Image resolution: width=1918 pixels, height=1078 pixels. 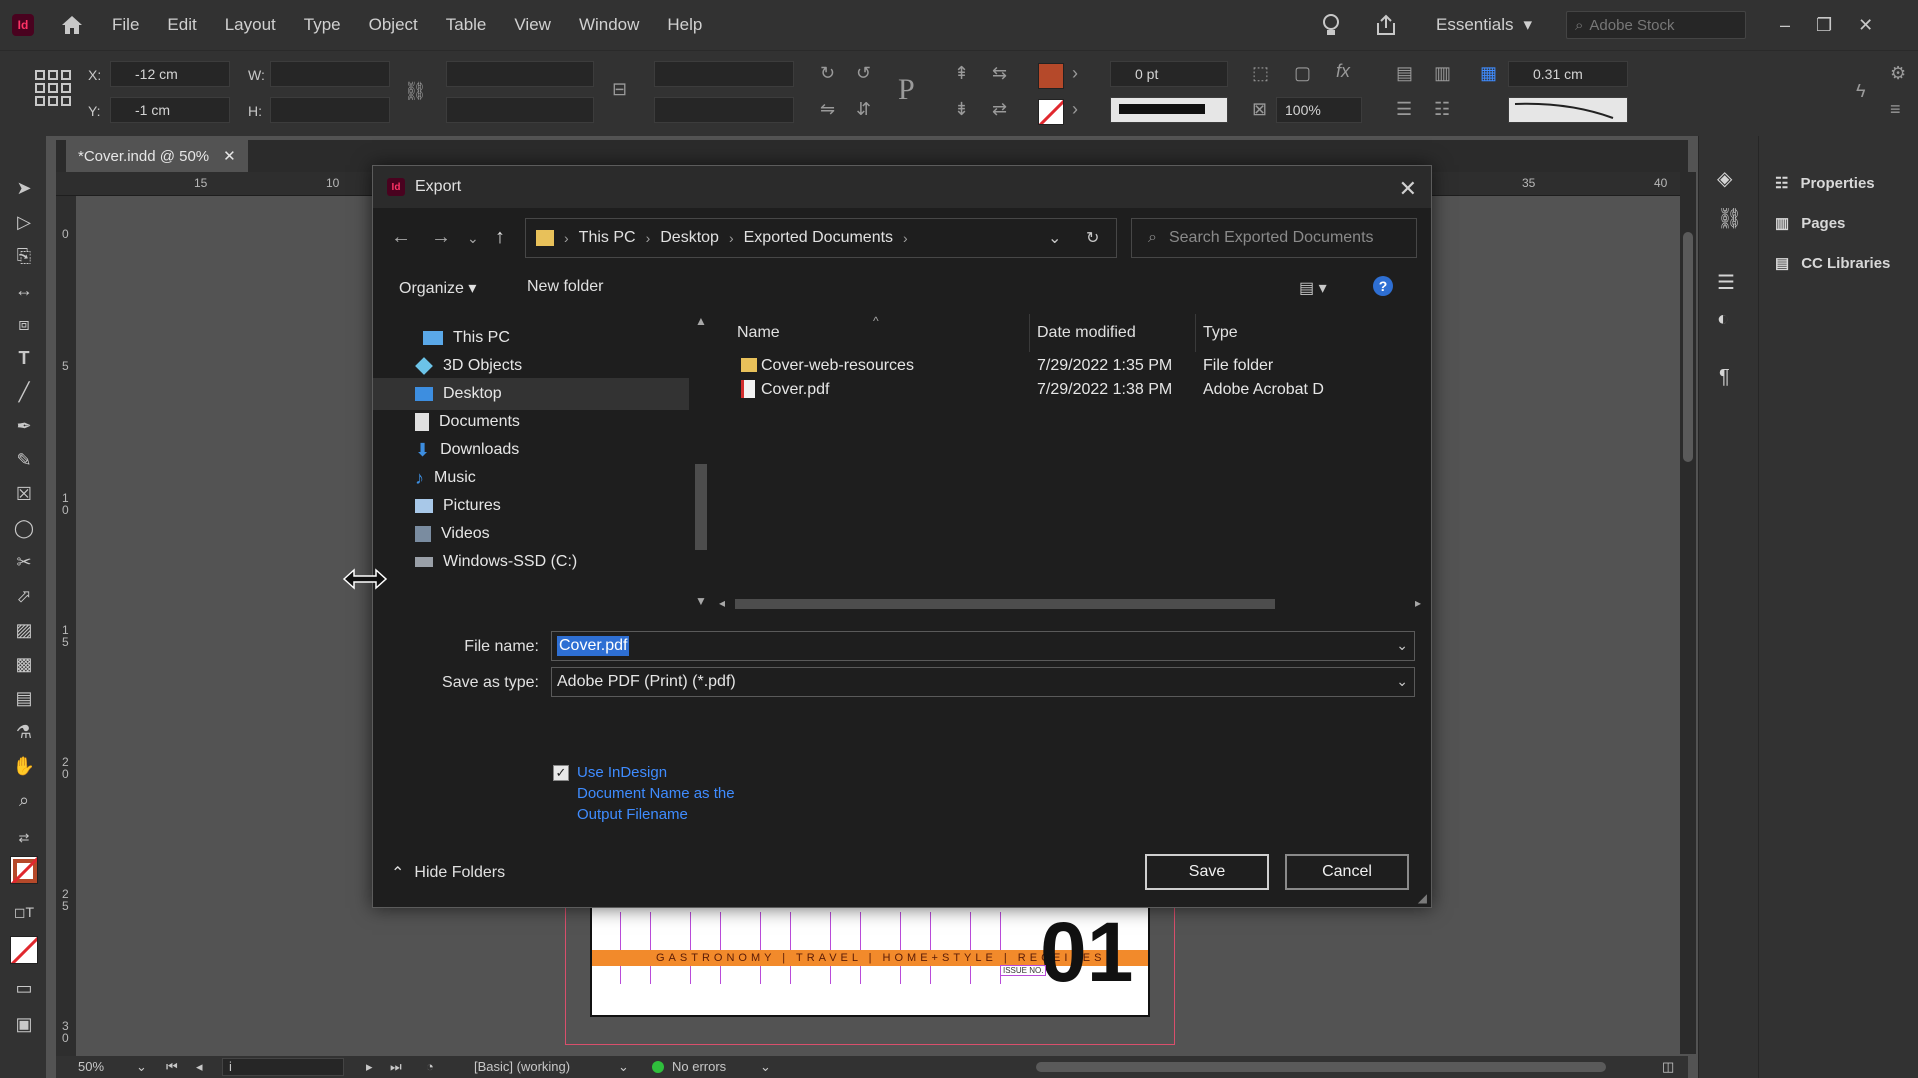 I want to click on scroll-down-icon: ▼, so click(x=701, y=601).